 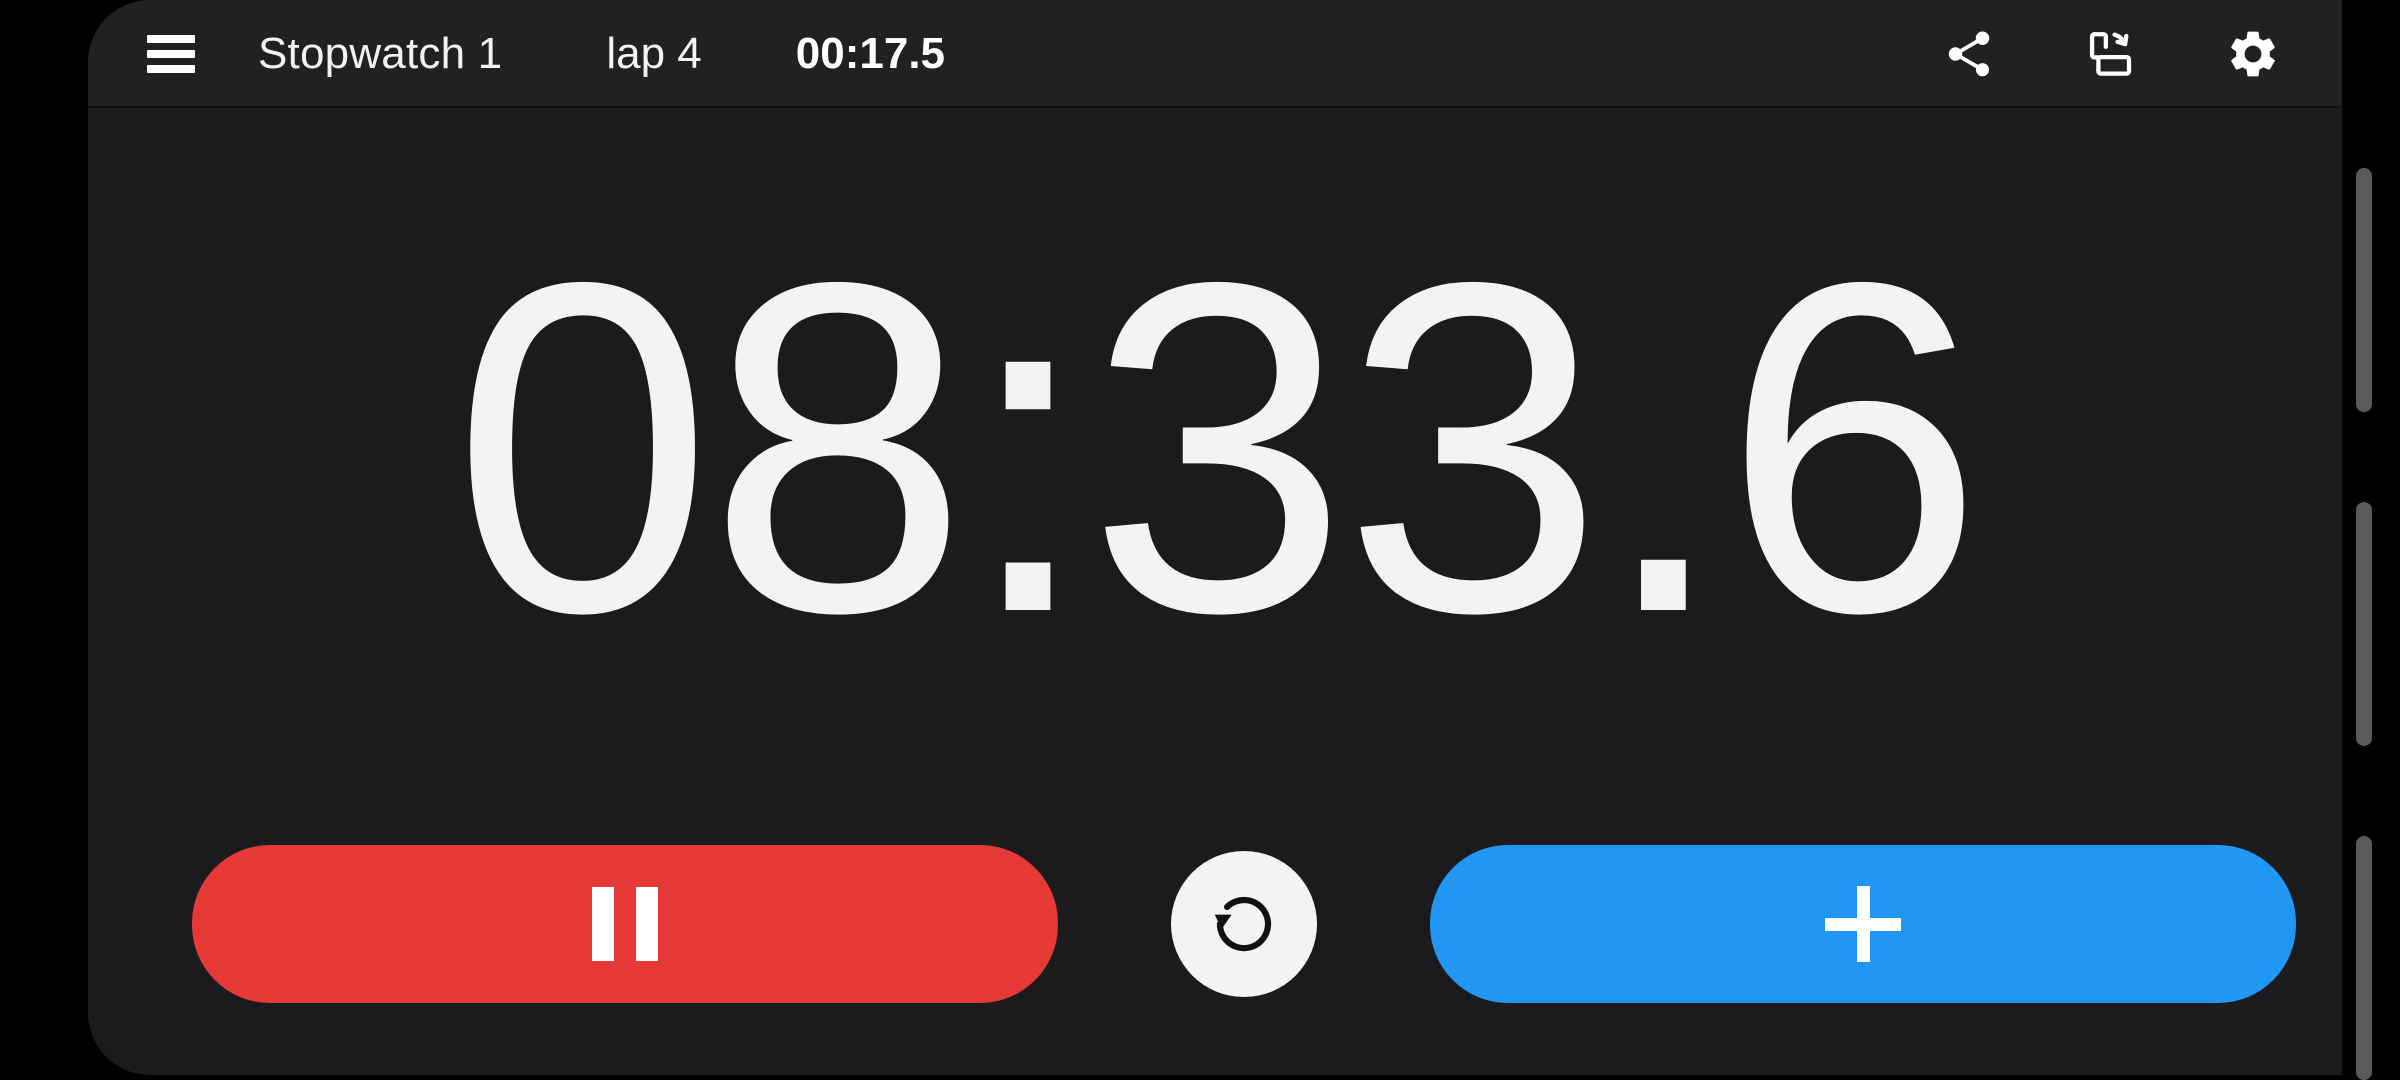 I want to click on screen-rotation-icon, so click(x=2110, y=54).